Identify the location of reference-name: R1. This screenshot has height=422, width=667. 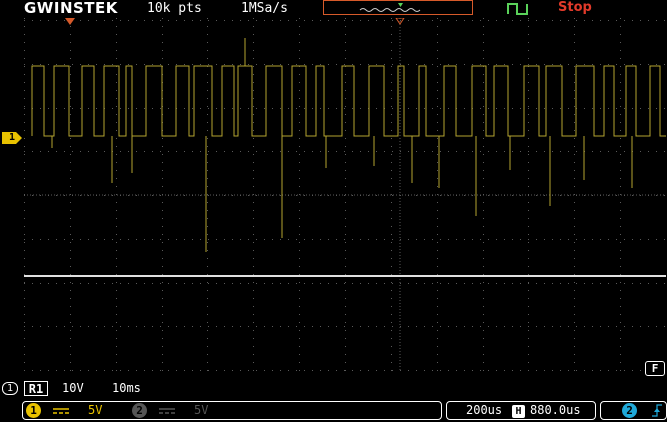
(36, 388).